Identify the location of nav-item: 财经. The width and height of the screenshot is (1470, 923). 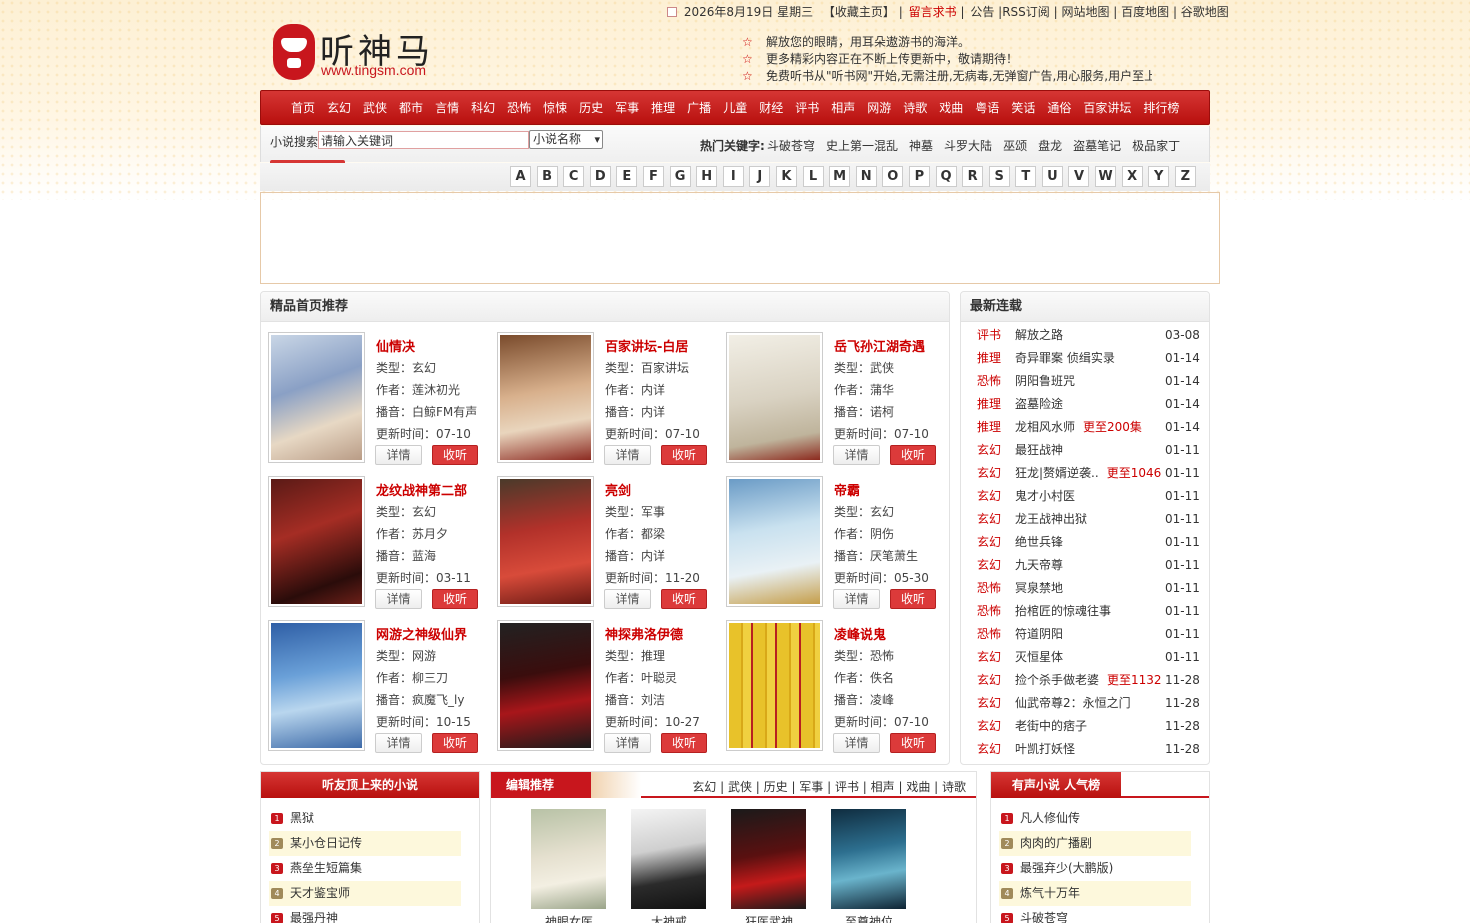
(771, 108).